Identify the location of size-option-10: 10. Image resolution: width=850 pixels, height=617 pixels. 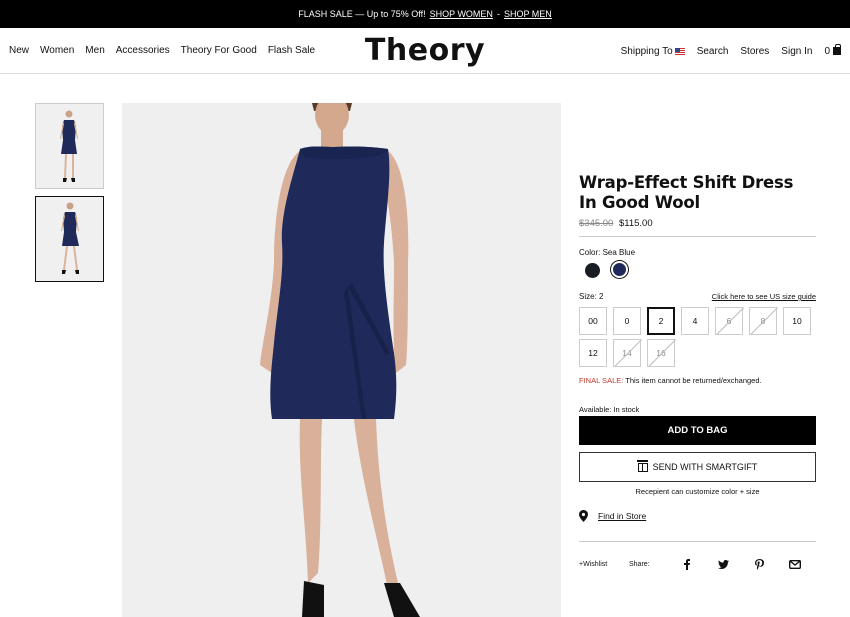
(797, 321).